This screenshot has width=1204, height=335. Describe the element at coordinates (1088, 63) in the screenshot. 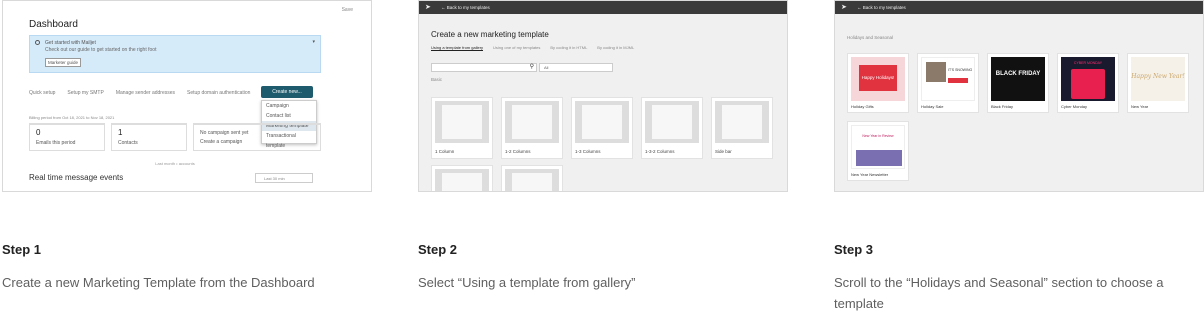

I see `thumbnail-text: CYBER MONDAY` at that location.